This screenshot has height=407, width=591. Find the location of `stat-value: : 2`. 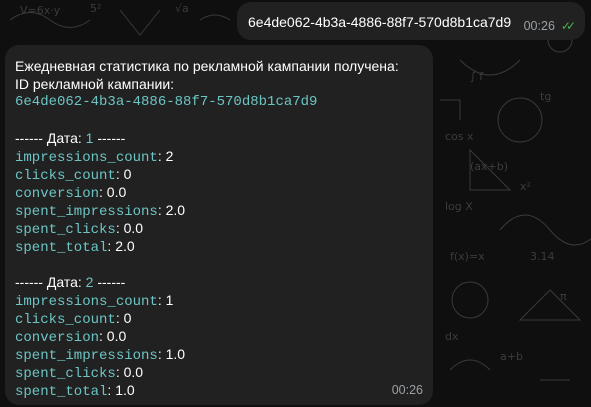

stat-value: : 2 is located at coordinates (165, 156).